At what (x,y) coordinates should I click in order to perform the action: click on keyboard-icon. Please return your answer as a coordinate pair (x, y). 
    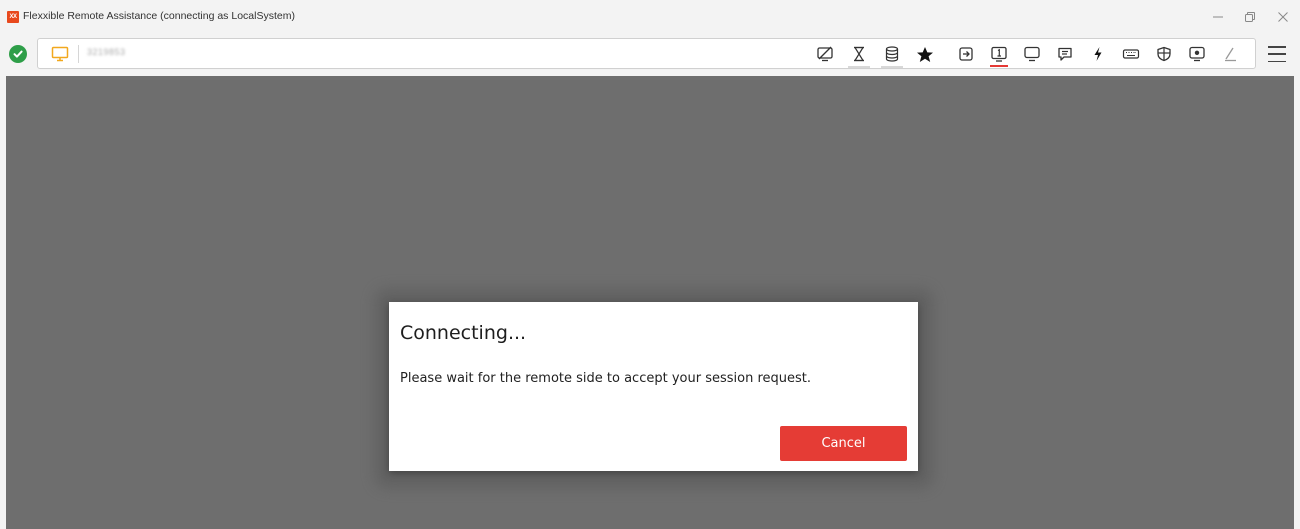
    Looking at the image, I should click on (1131, 54).